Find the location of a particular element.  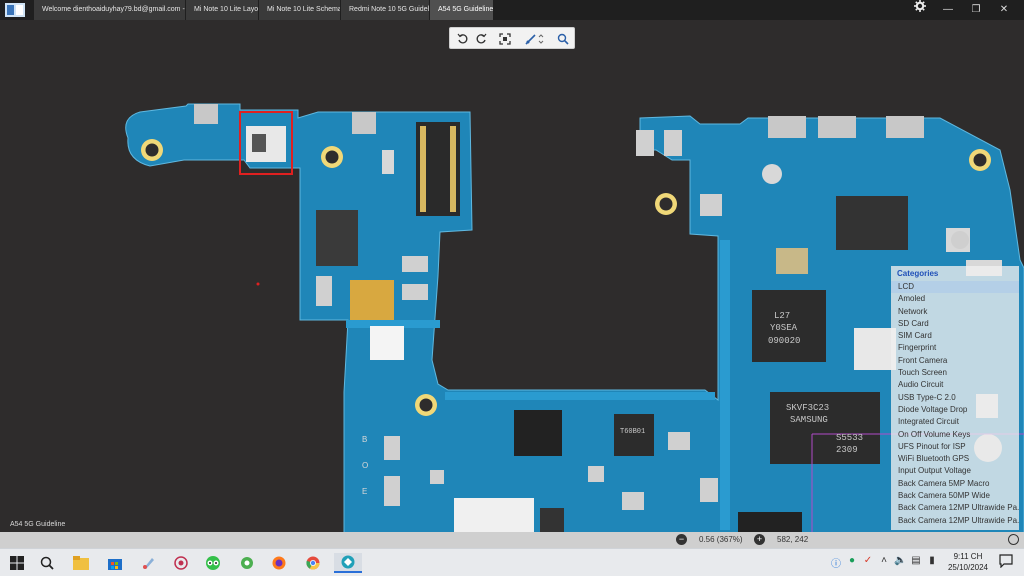

category-integrated-circuit: Integrated Circuit is located at coordinates (955, 422).